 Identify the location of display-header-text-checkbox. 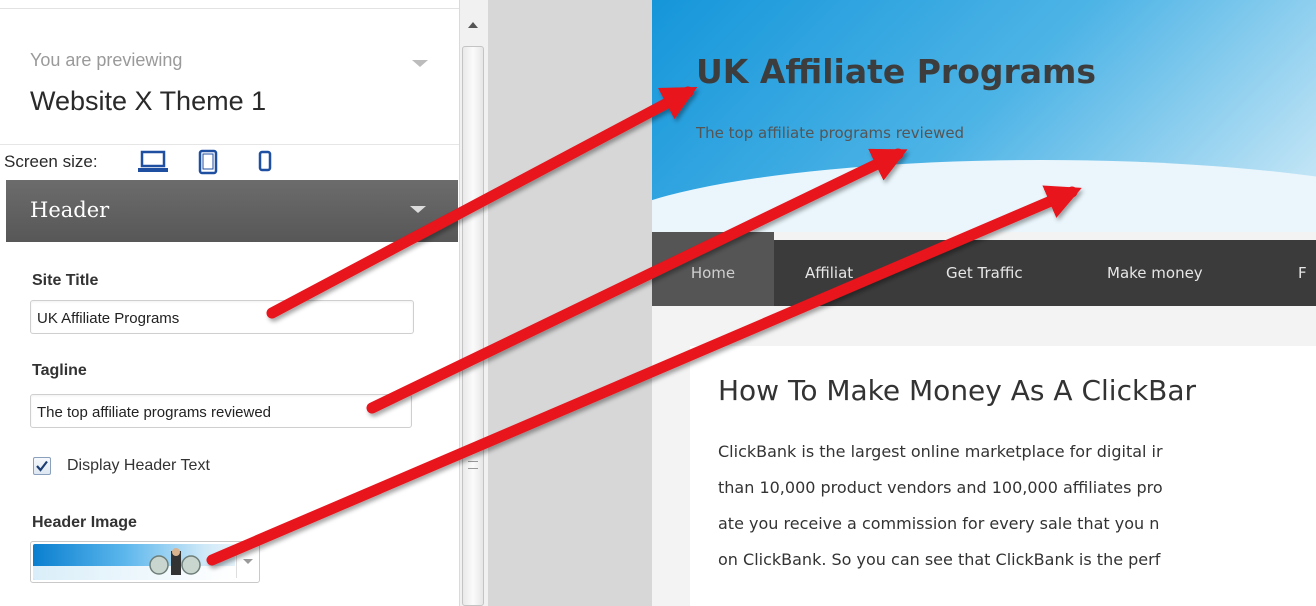
(42, 466).